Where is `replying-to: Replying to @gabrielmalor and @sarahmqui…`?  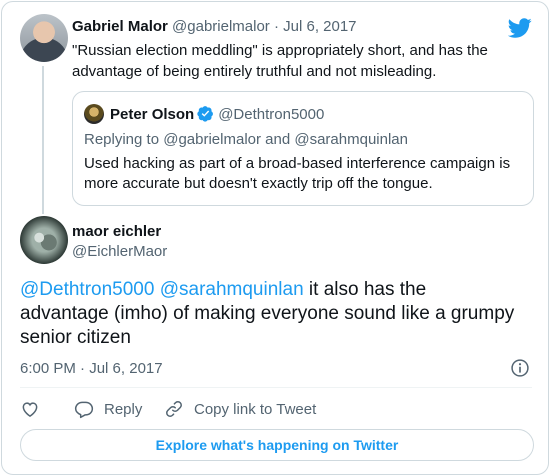
replying-to: Replying to @gabrielmalor and @sarahmqui… is located at coordinates (246, 140).